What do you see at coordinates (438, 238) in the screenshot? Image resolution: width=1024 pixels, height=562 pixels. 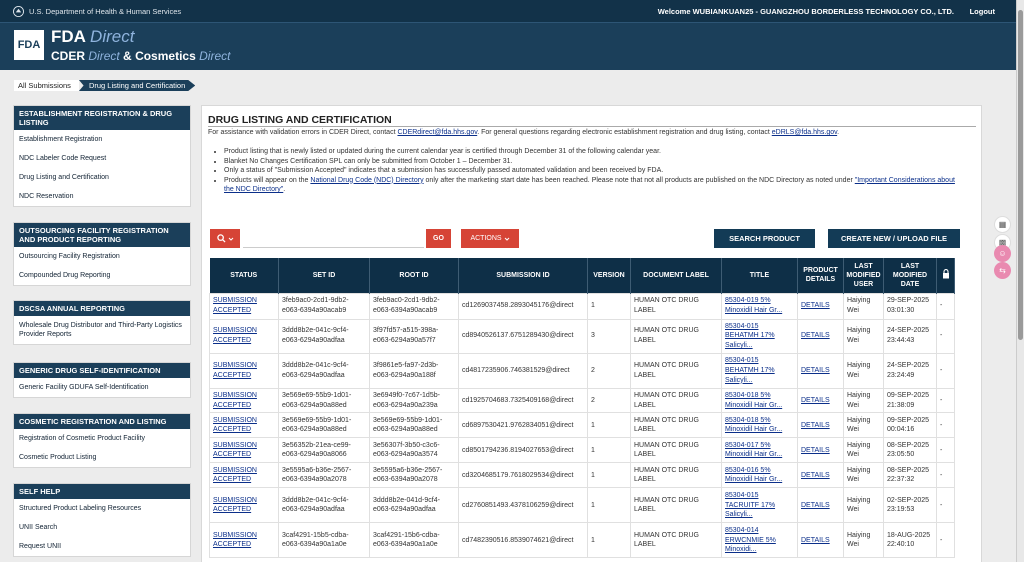 I see `go-button: GO` at bounding box center [438, 238].